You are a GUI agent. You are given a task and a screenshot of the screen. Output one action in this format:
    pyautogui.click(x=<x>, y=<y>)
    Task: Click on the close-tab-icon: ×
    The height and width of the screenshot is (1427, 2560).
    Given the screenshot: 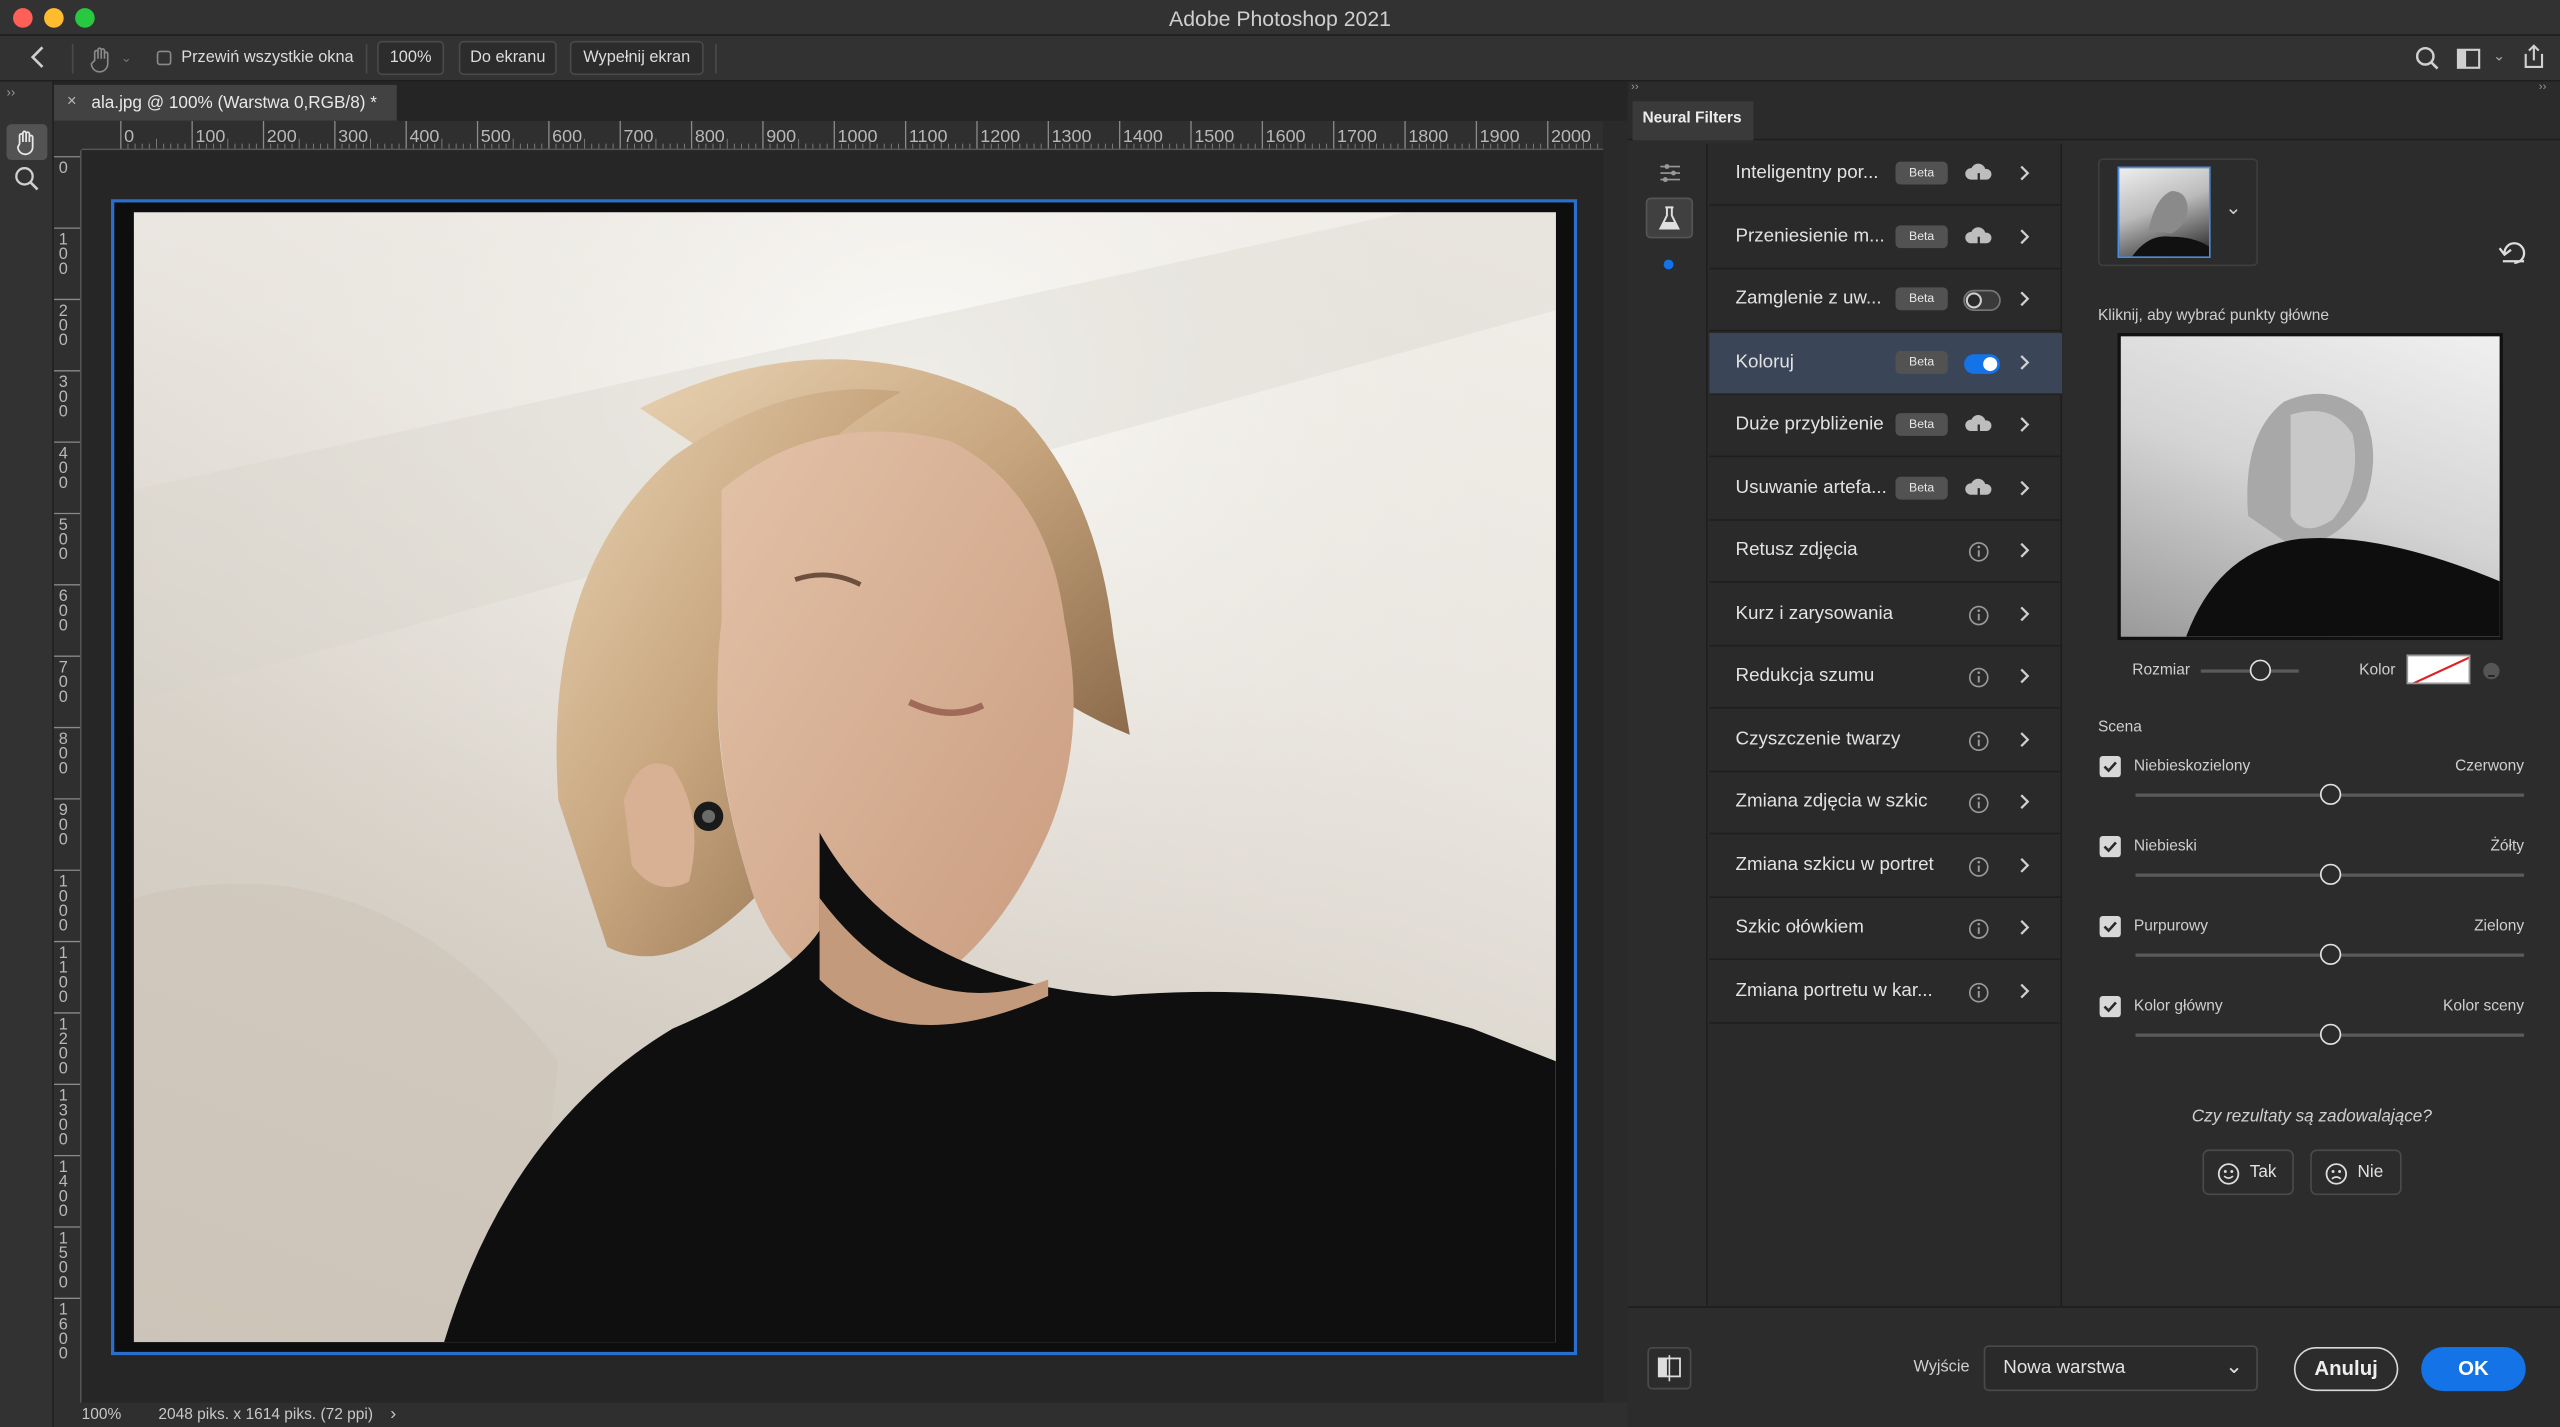 What is the action you would take?
    pyautogui.click(x=72, y=102)
    